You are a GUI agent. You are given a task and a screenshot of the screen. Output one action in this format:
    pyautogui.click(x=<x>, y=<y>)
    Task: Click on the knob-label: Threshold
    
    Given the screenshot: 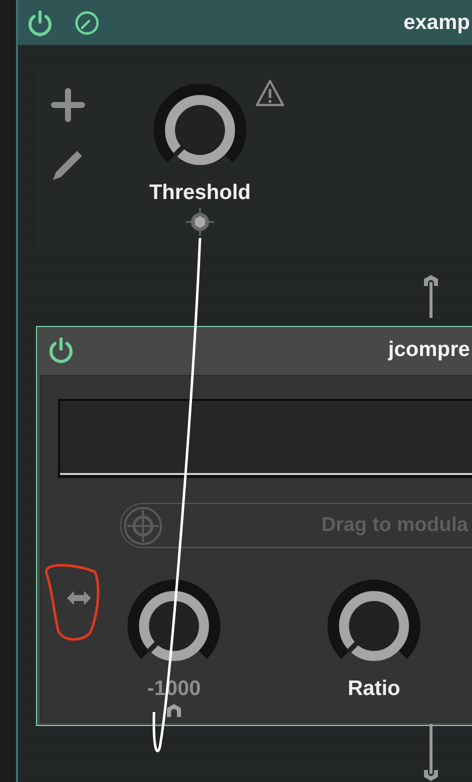 What is the action you would take?
    pyautogui.click(x=200, y=193)
    